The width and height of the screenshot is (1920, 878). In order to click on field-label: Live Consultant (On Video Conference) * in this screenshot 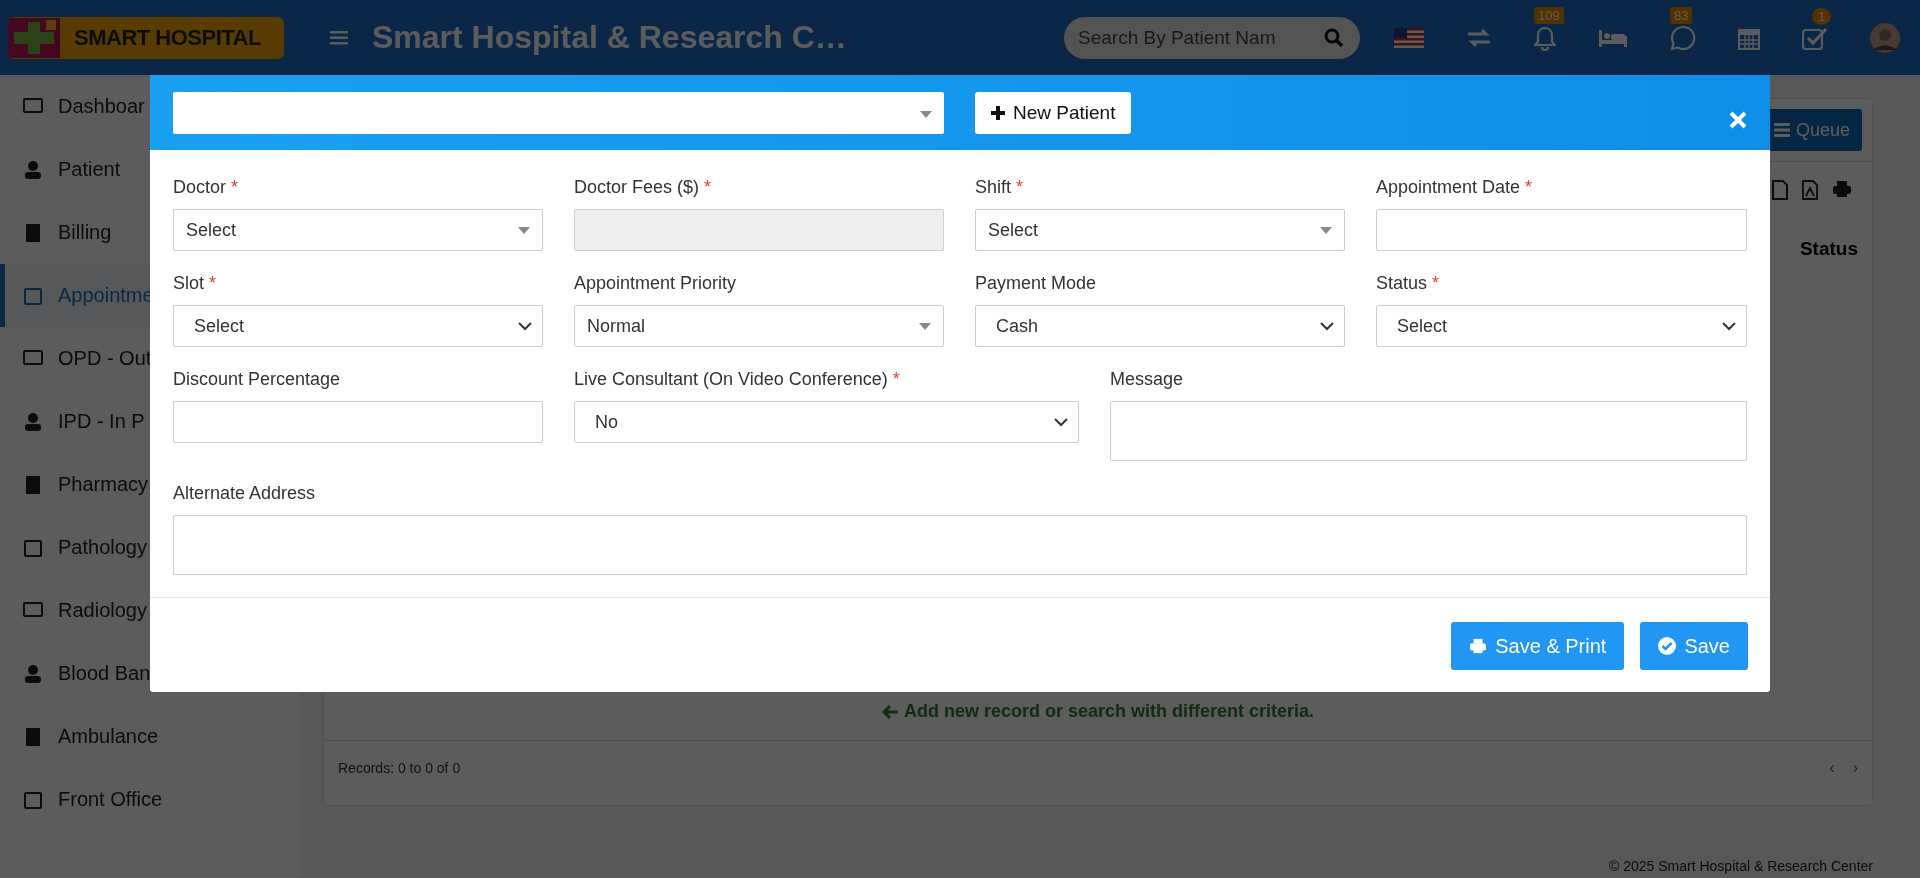, I will do `click(737, 380)`.